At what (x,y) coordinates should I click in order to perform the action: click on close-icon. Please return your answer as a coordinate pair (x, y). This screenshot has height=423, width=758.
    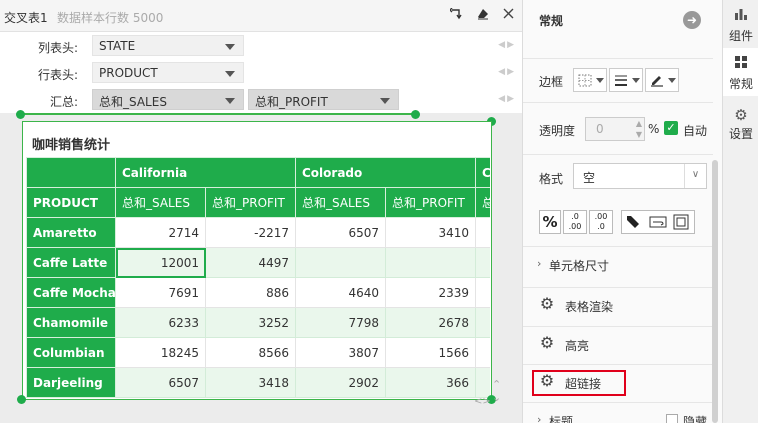
    Looking at the image, I should click on (508, 15).